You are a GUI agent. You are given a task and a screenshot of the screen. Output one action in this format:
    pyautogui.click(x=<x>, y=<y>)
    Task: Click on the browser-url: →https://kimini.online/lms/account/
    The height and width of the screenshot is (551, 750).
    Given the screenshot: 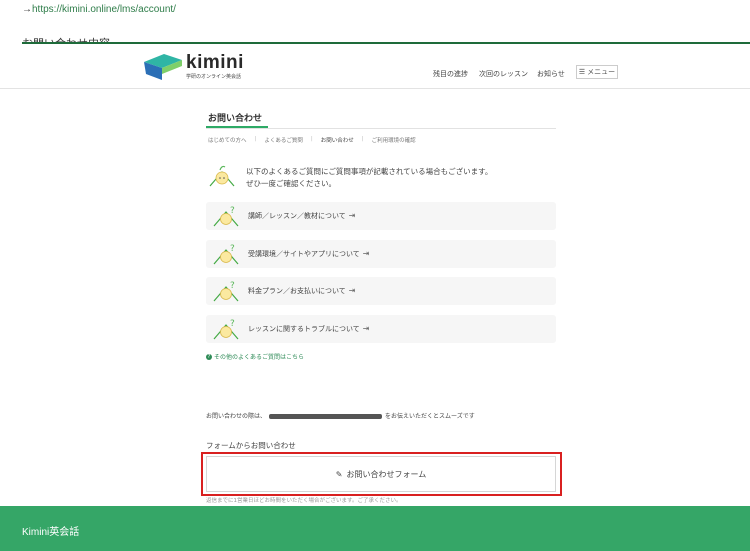 What is the action you would take?
    pyautogui.click(x=99, y=9)
    